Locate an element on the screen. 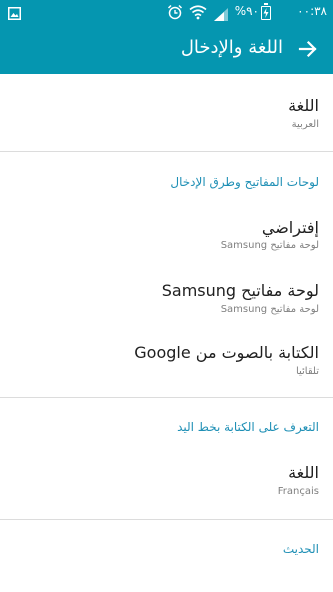 The image size is (333, 592). item-title: لوحة مفاتيح Samsung is located at coordinates (240, 290).